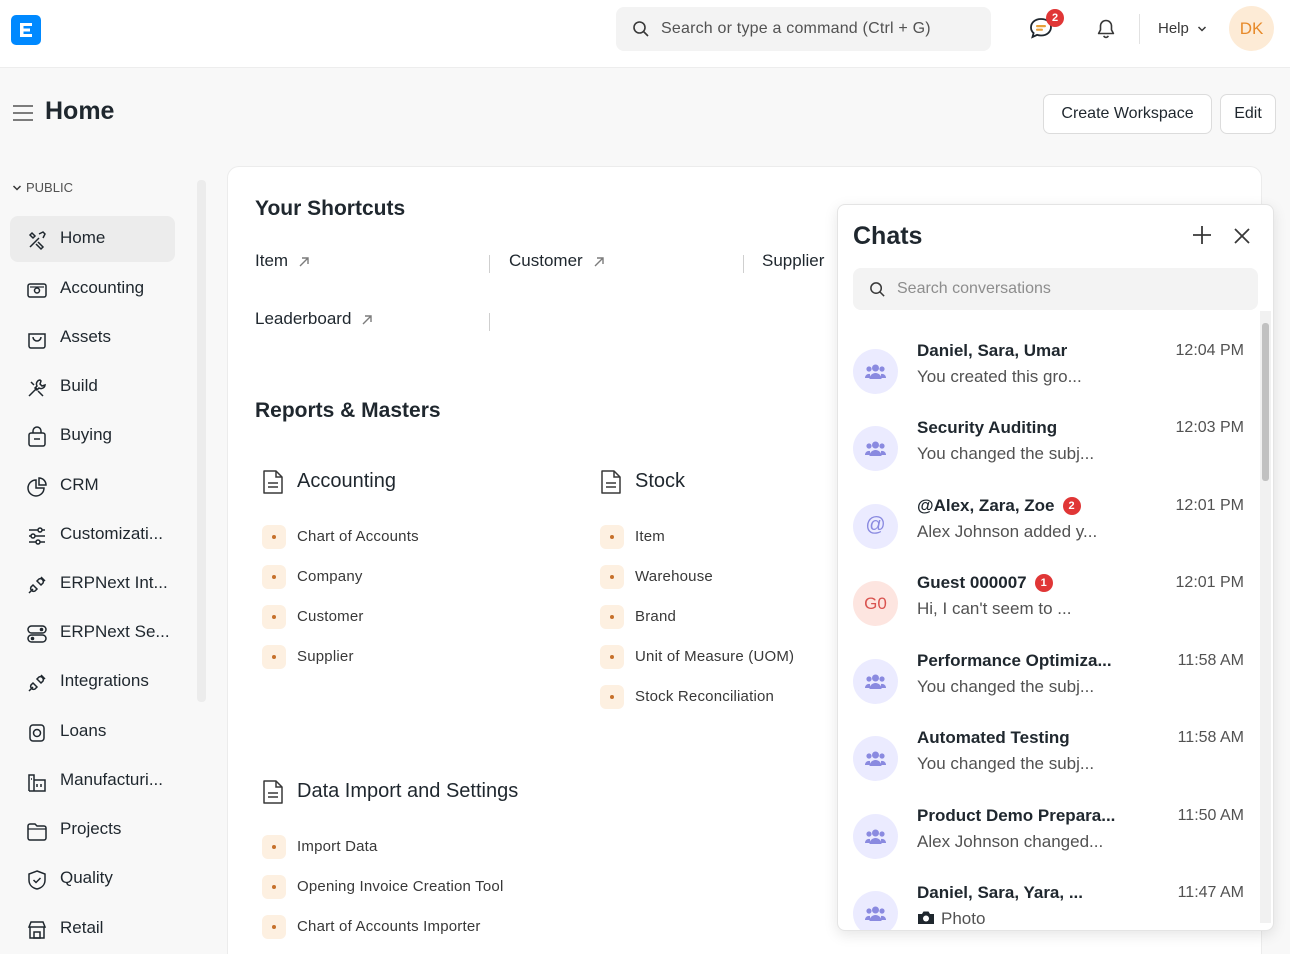 The height and width of the screenshot is (954, 1290). I want to click on chat-scrollbar, so click(1265, 617).